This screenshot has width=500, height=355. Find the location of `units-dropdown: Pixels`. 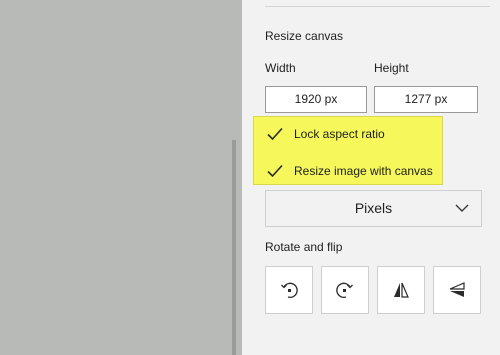

units-dropdown: Pixels is located at coordinates (373, 208).